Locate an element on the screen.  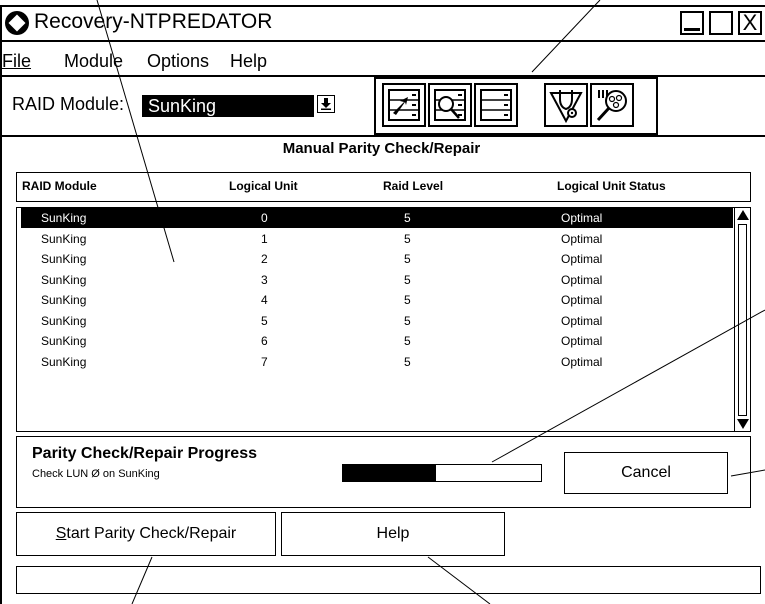
menu-file: File is located at coordinates (16, 61).